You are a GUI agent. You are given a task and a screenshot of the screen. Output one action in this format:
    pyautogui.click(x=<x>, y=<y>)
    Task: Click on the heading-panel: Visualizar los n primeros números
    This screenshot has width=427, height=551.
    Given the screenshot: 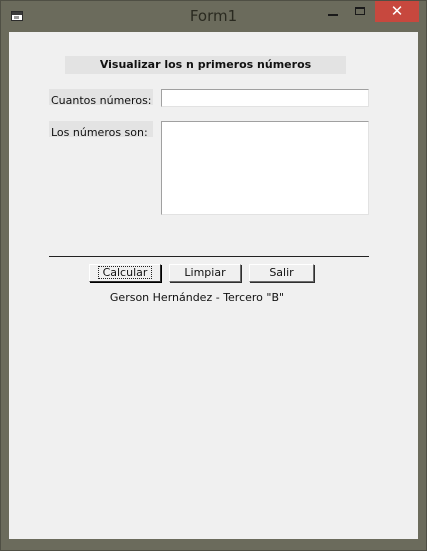 What is the action you would take?
    pyautogui.click(x=205, y=65)
    